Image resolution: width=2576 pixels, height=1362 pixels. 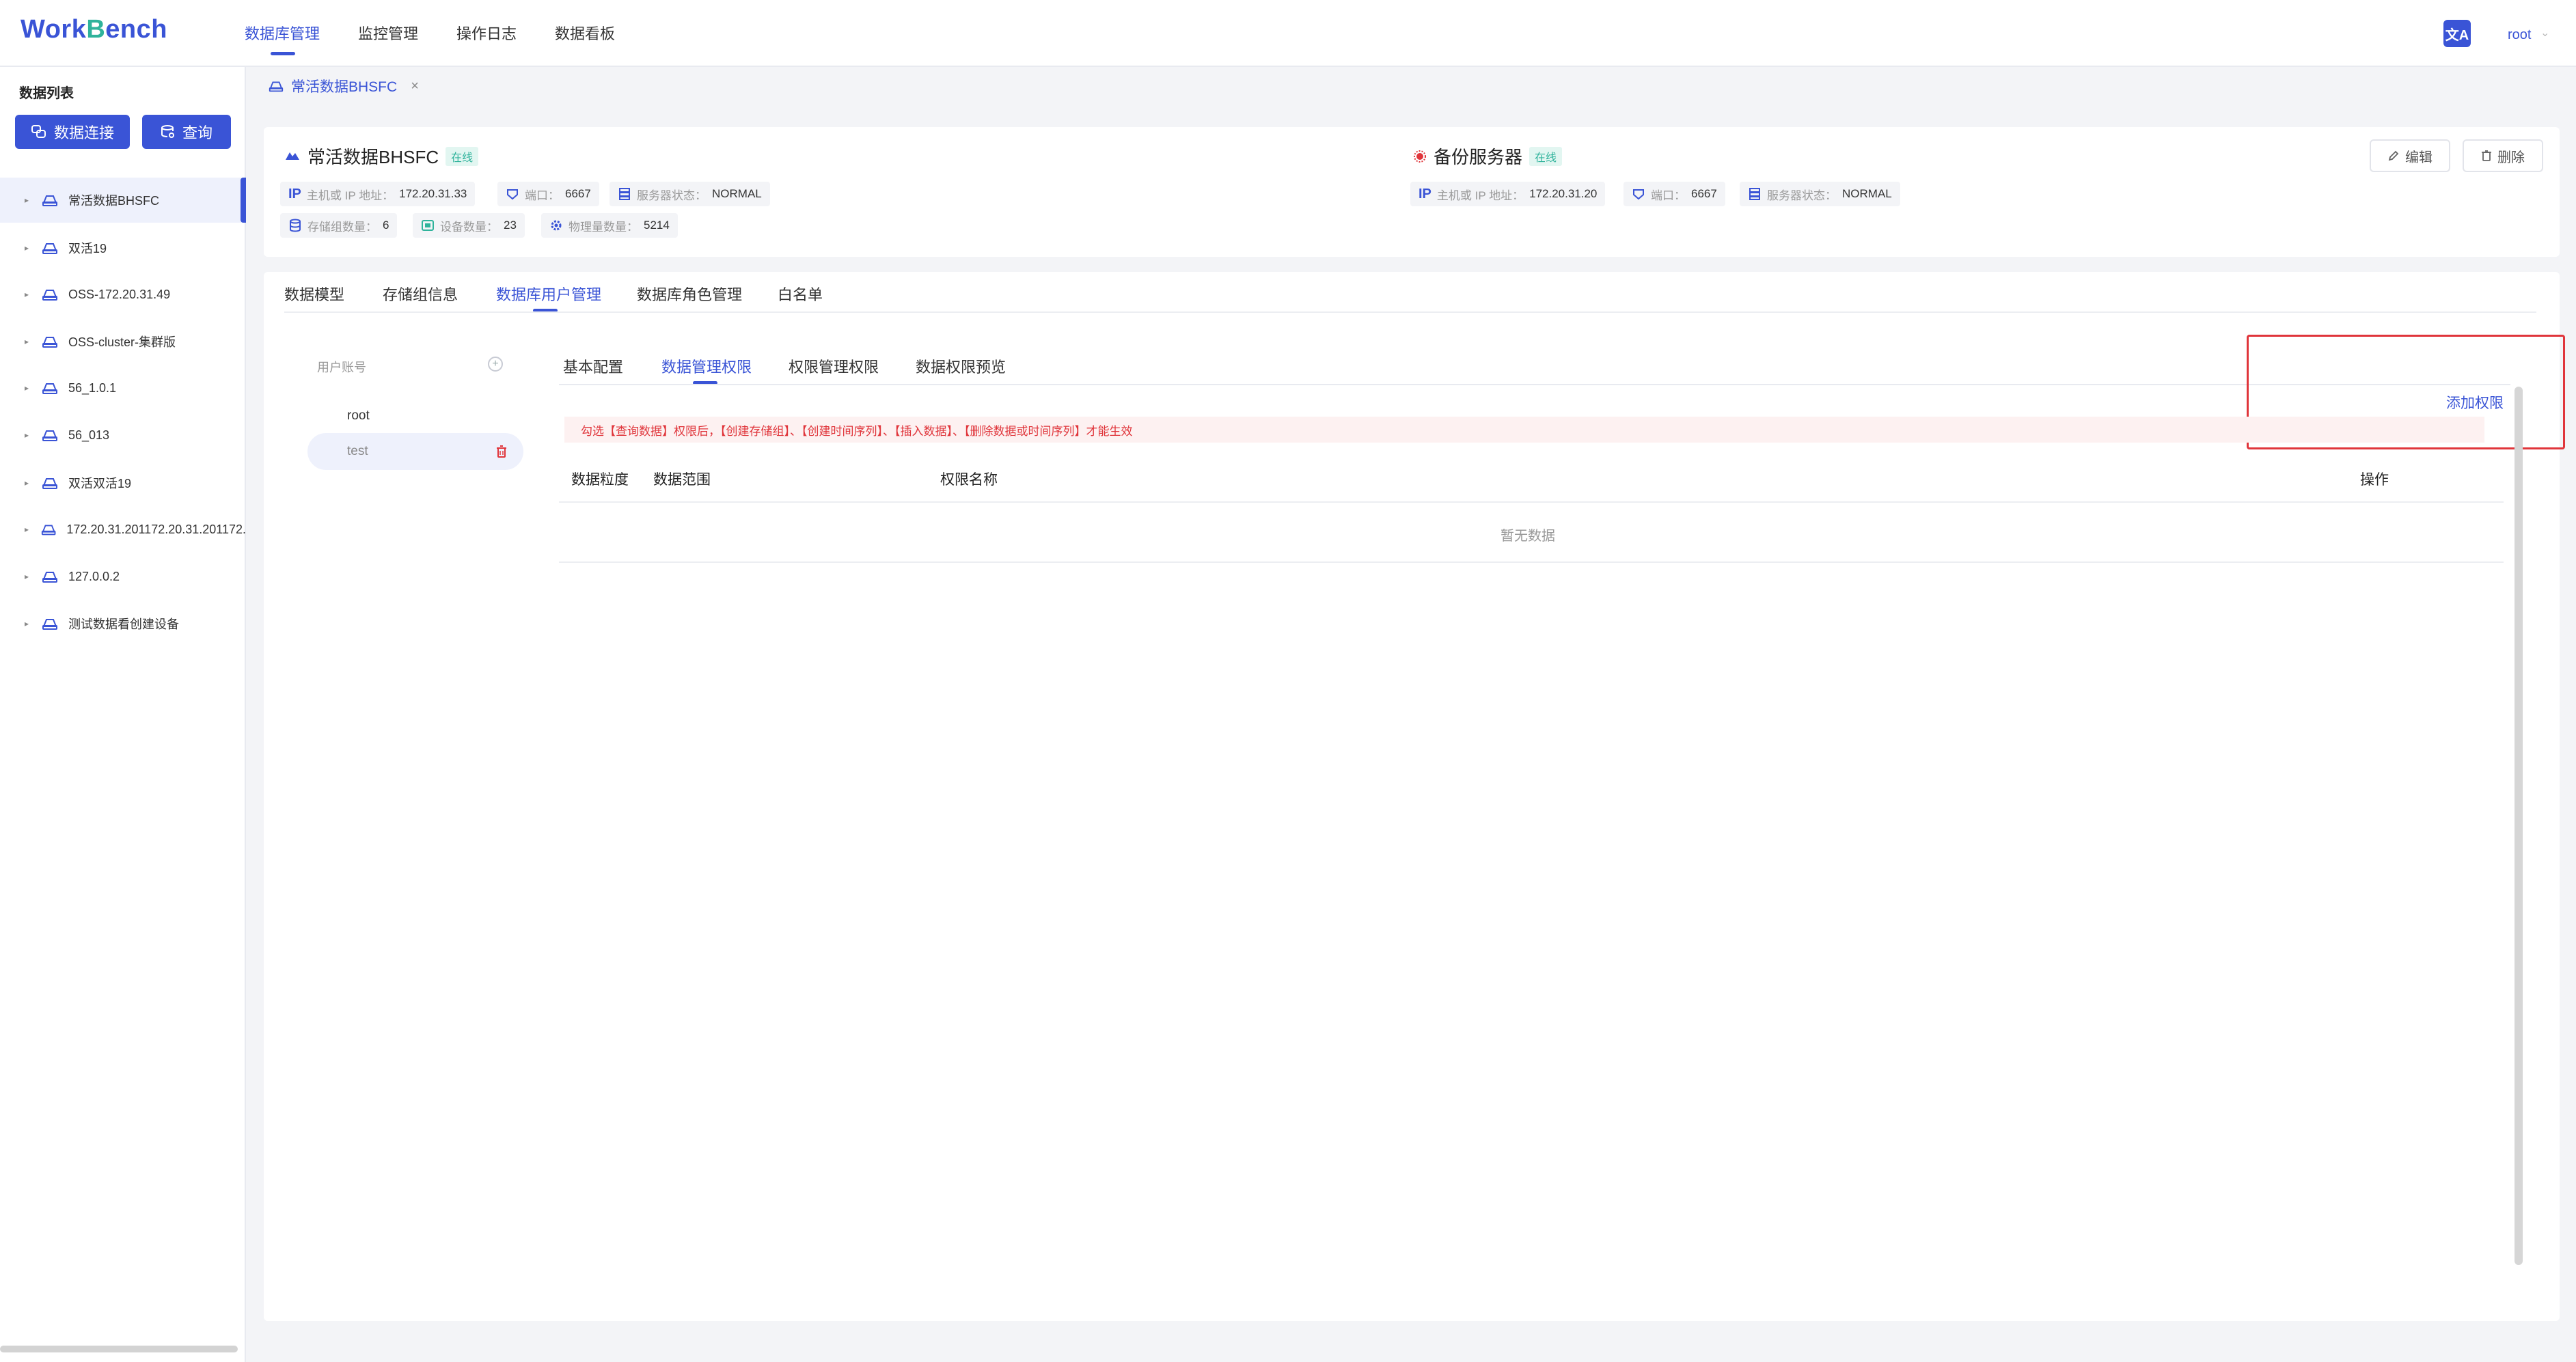 What do you see at coordinates (381, 156) in the screenshot?
I see `primary-server-title: 常活数据BHSFC 在线` at bounding box center [381, 156].